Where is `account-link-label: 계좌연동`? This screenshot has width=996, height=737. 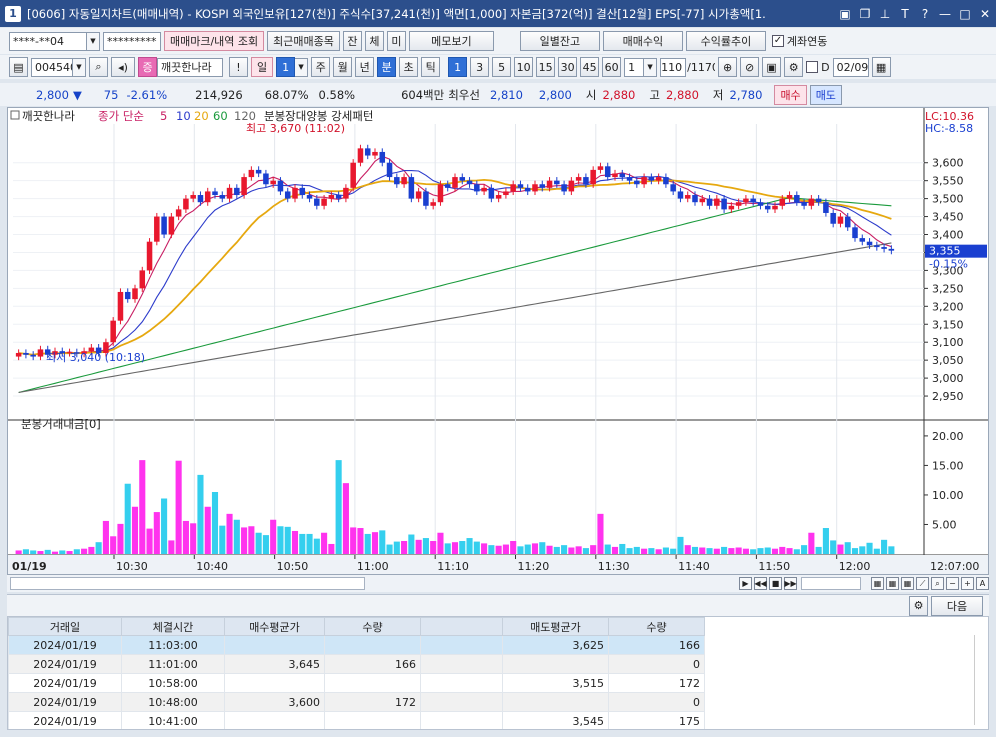 account-link-label: 계좌연동 is located at coordinates (807, 41).